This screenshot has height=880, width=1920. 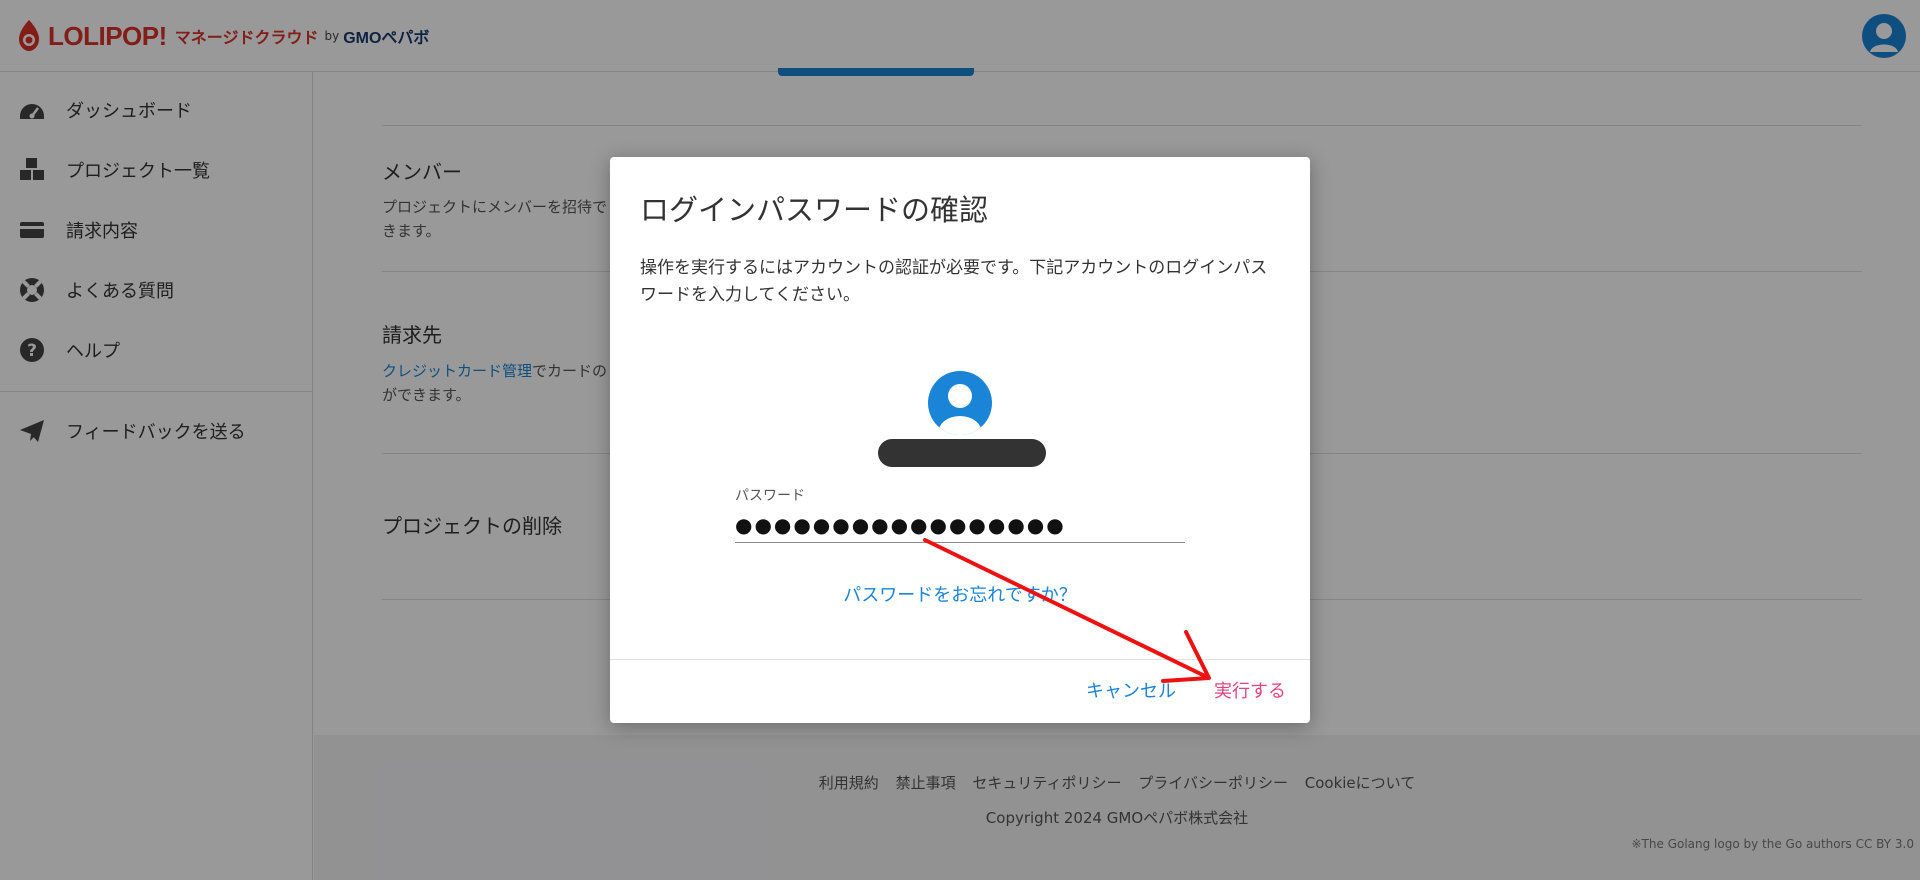 I want to click on cancel-button: キャンセル, so click(x=1131, y=690).